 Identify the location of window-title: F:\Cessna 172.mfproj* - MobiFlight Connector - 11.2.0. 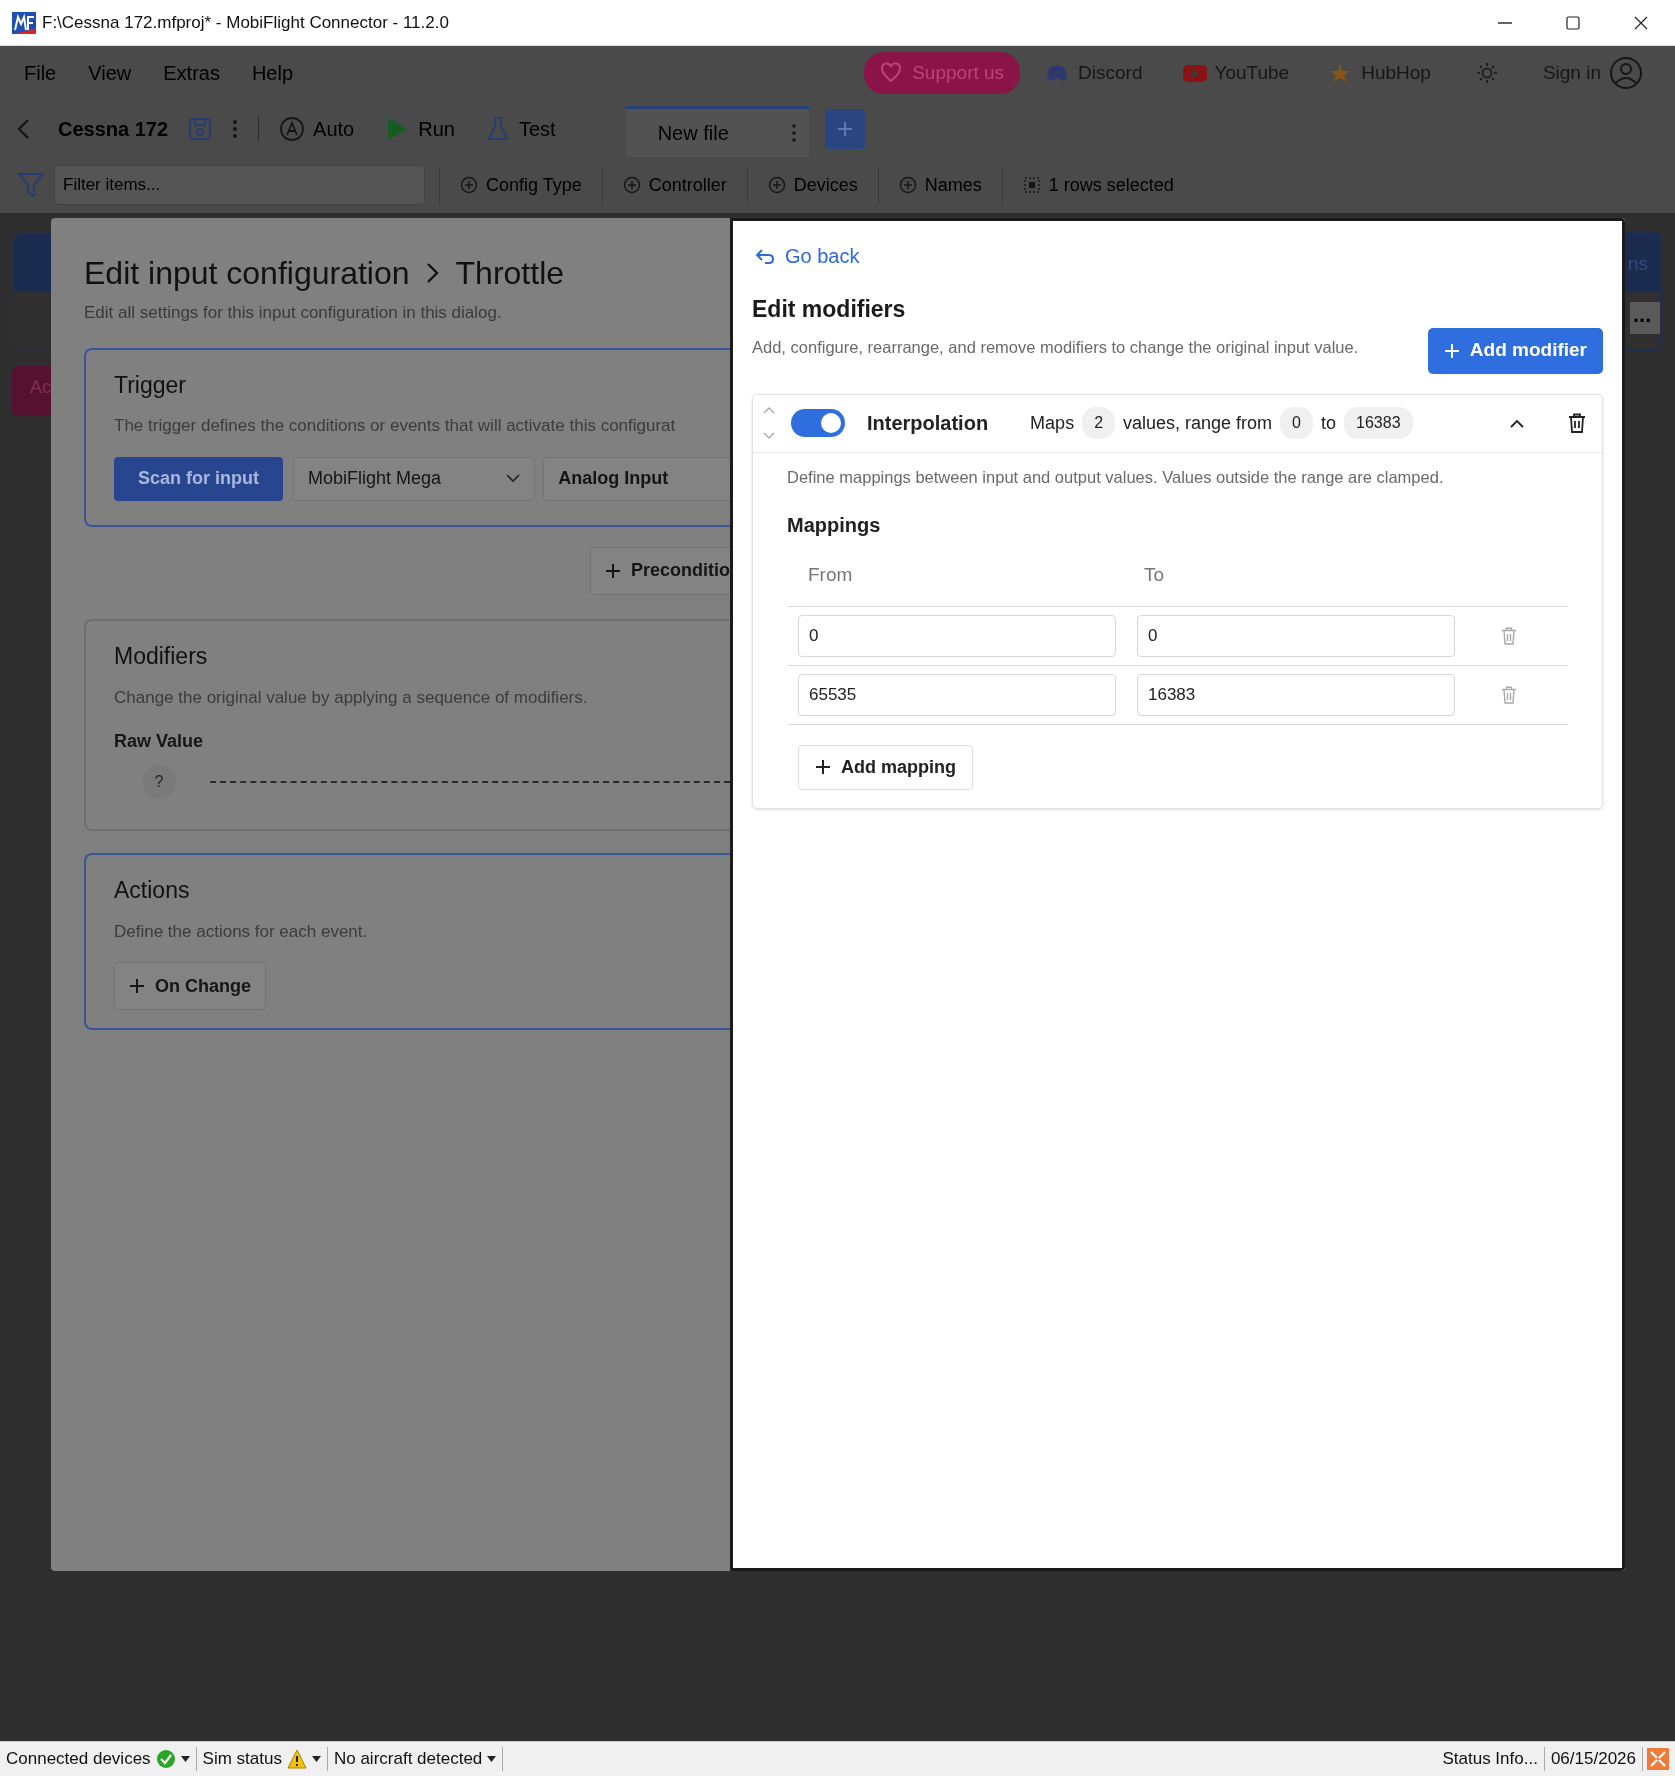
(246, 22).